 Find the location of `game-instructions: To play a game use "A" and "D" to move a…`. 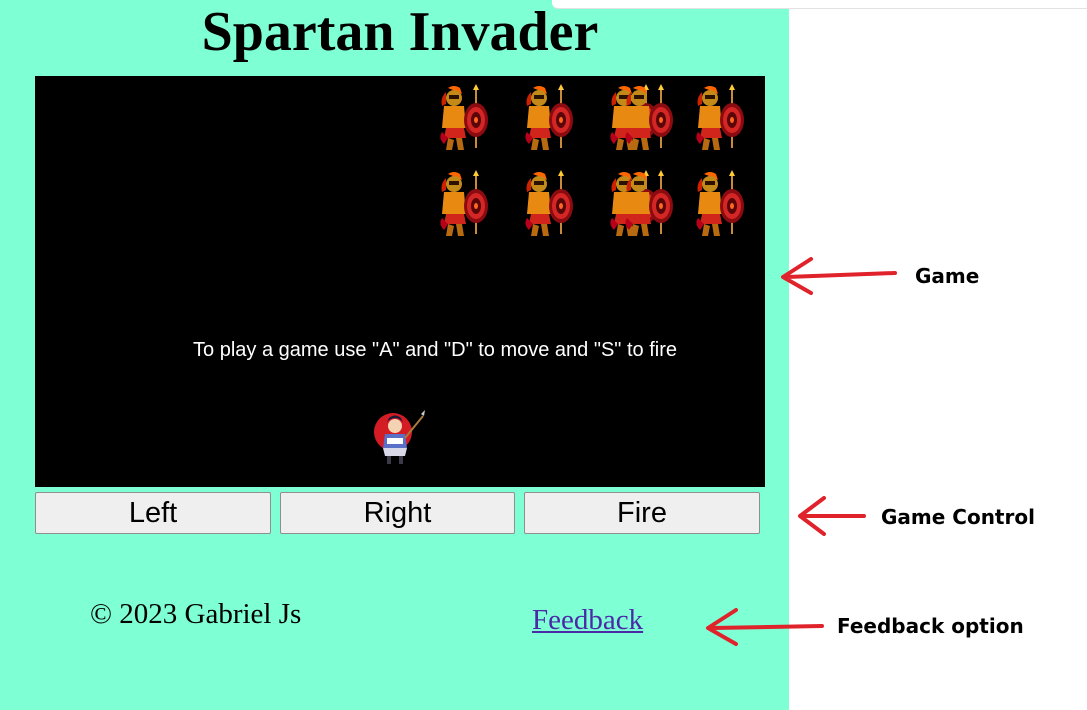

game-instructions: To play a game use "A" and "D" to move a… is located at coordinates (435, 350).